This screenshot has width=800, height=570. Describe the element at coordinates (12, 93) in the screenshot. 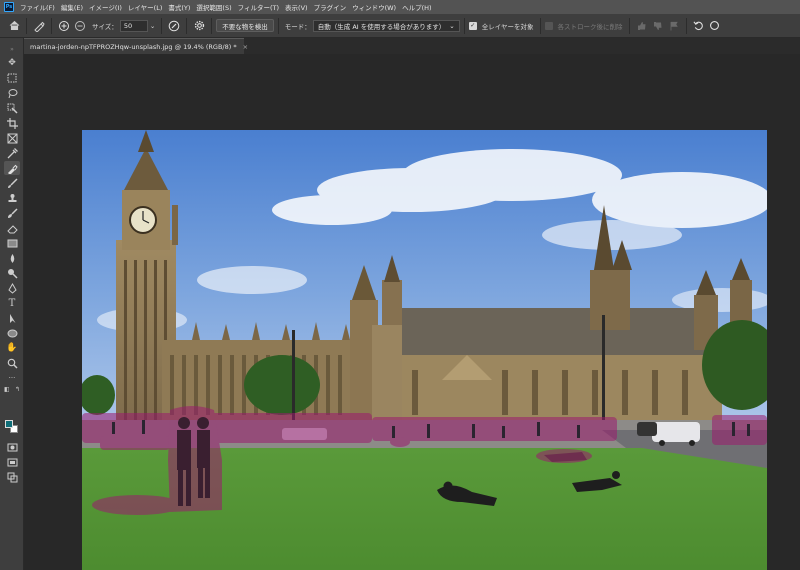

I see `lasso-tool-icon` at that location.